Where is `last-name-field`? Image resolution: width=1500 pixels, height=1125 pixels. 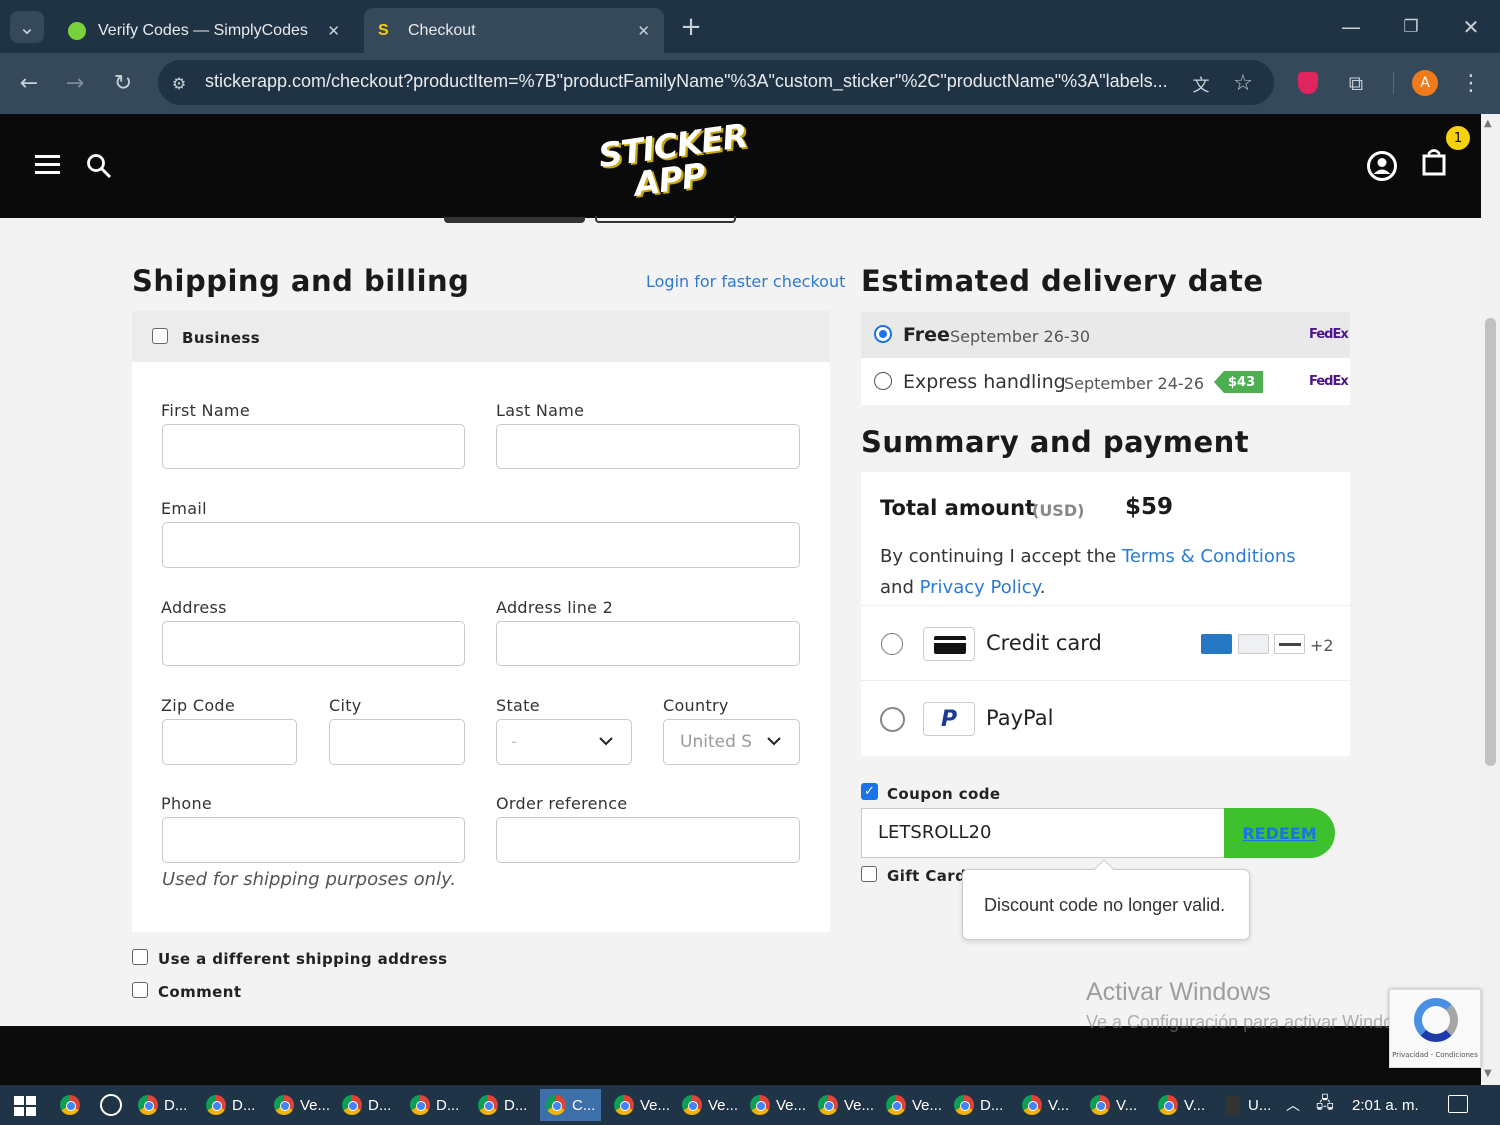 last-name-field is located at coordinates (648, 446).